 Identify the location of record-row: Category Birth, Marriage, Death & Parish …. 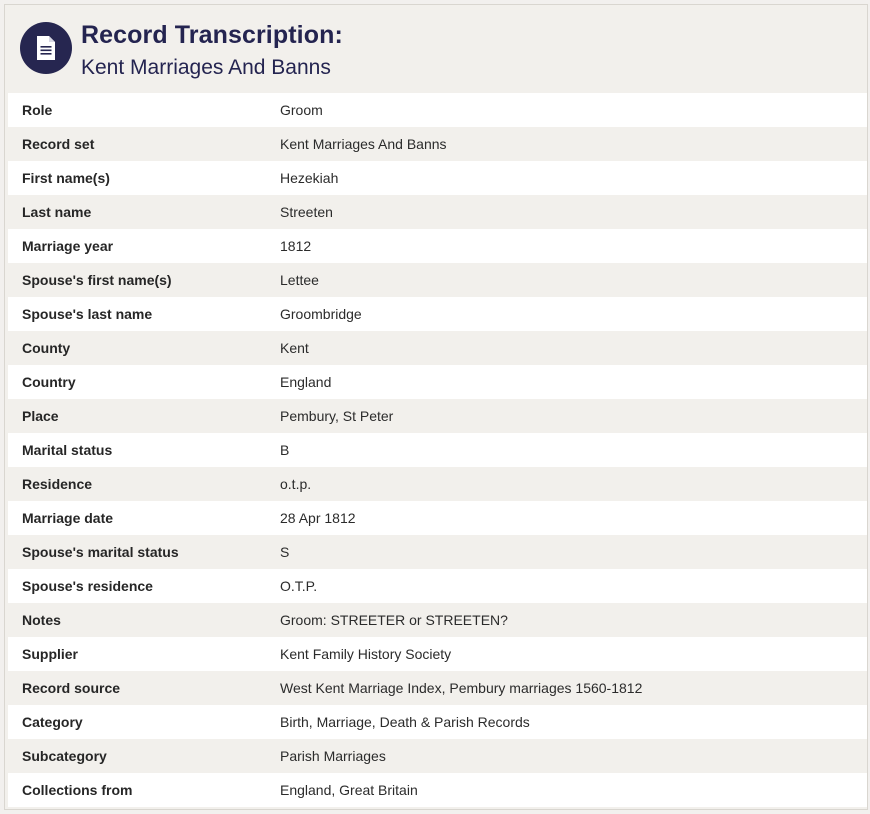
(437, 722).